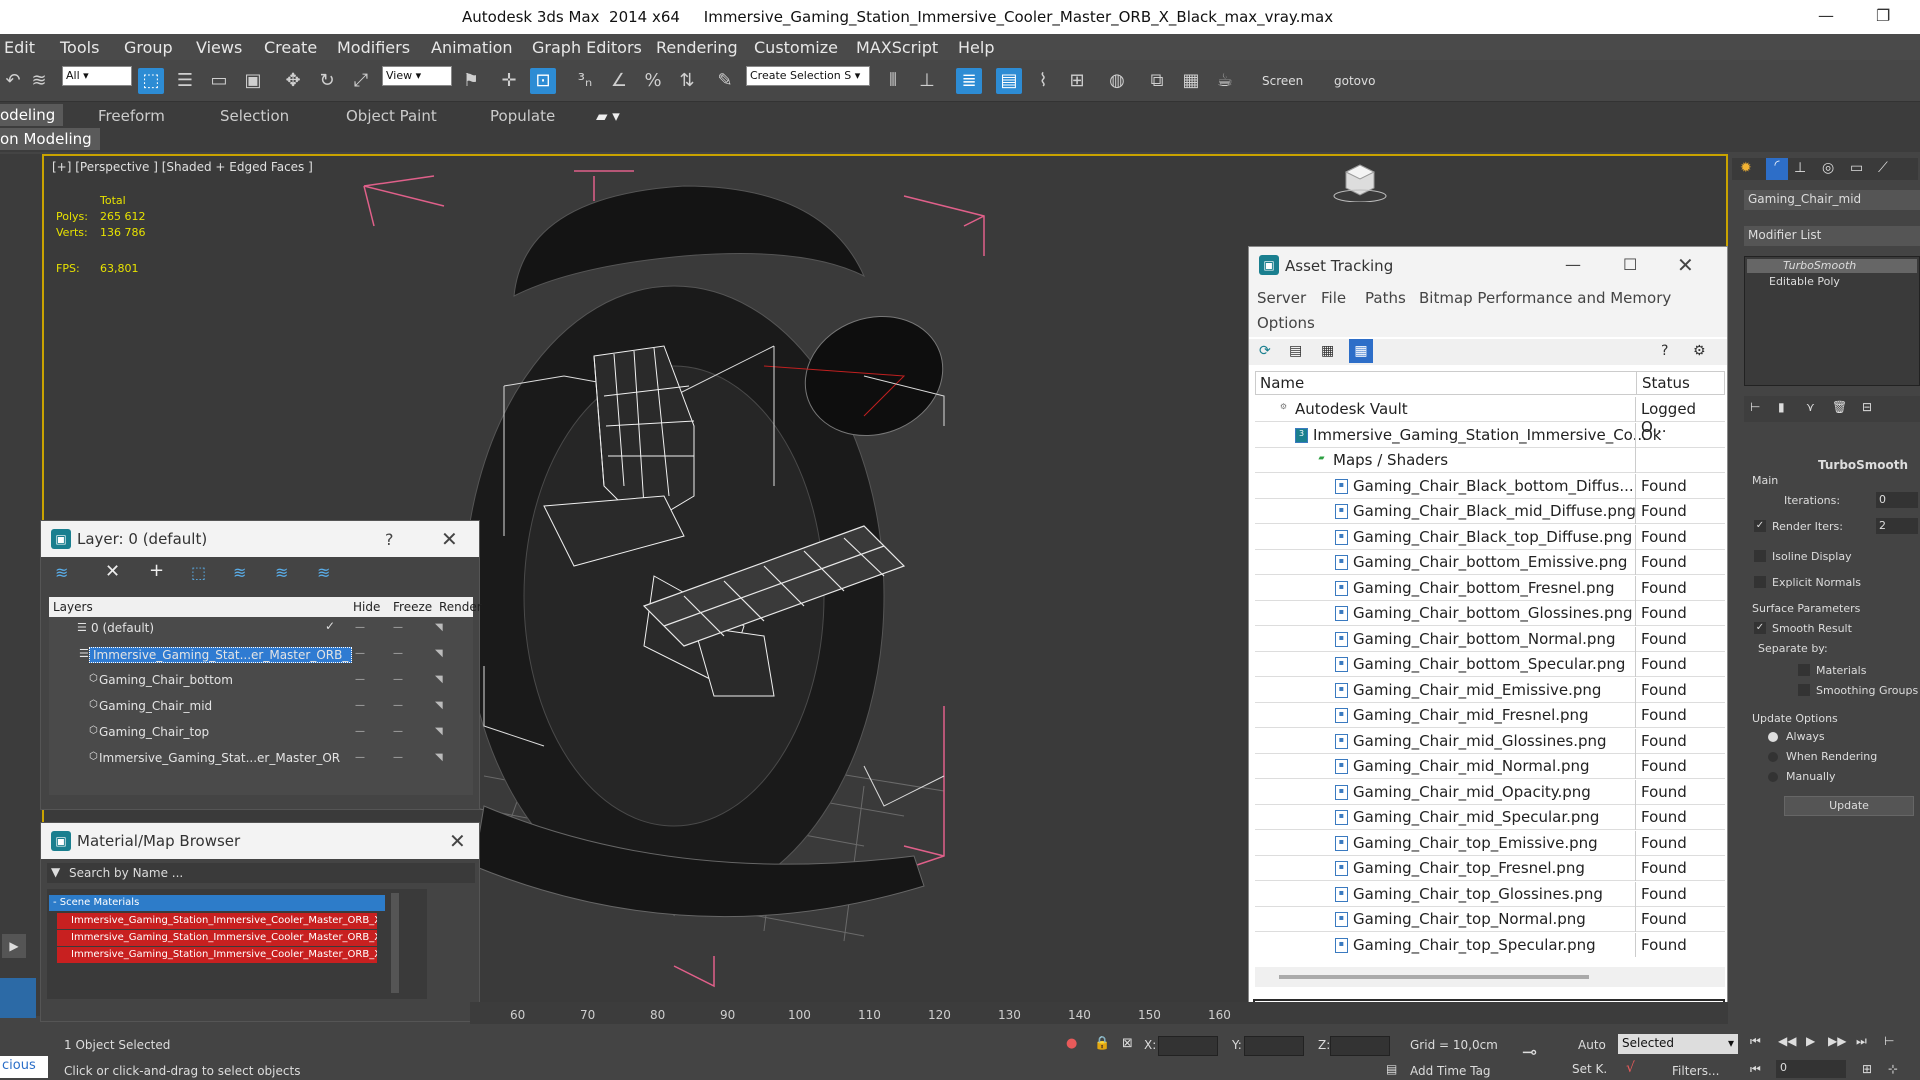 This screenshot has width=1920, height=1080. I want to click on ribbon-sub-label: on Modeling, so click(50, 139).